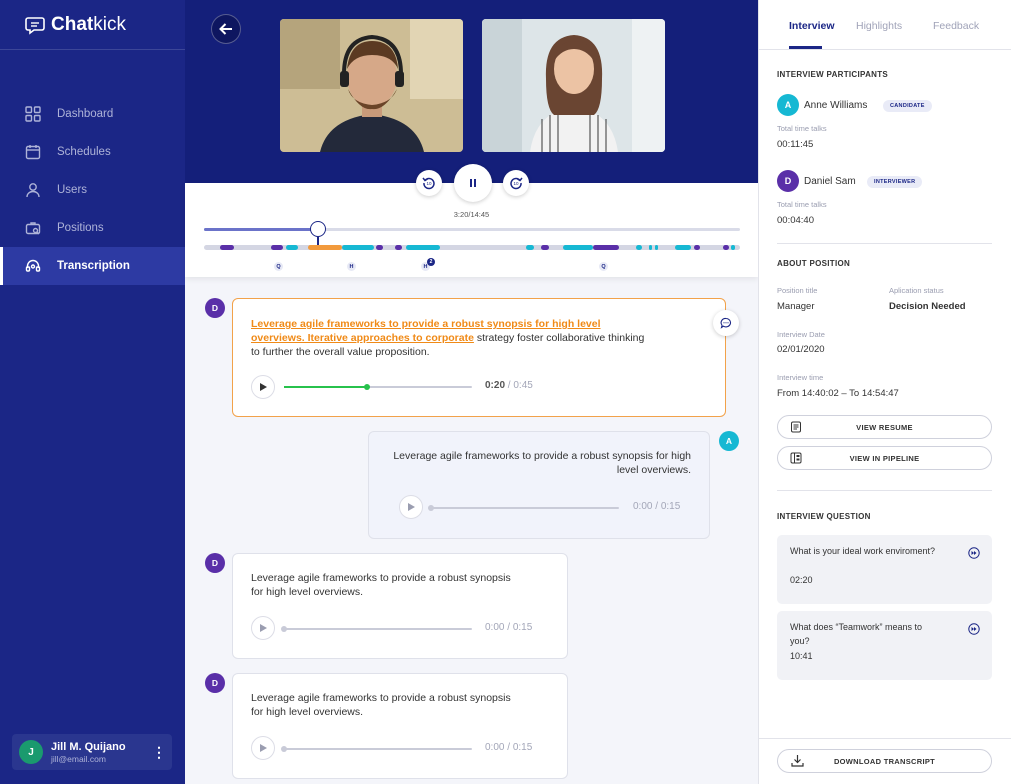 This screenshot has width=1011, height=784. What do you see at coordinates (92, 266) in the screenshot?
I see `sidebar-item-transcription: Transcription` at bounding box center [92, 266].